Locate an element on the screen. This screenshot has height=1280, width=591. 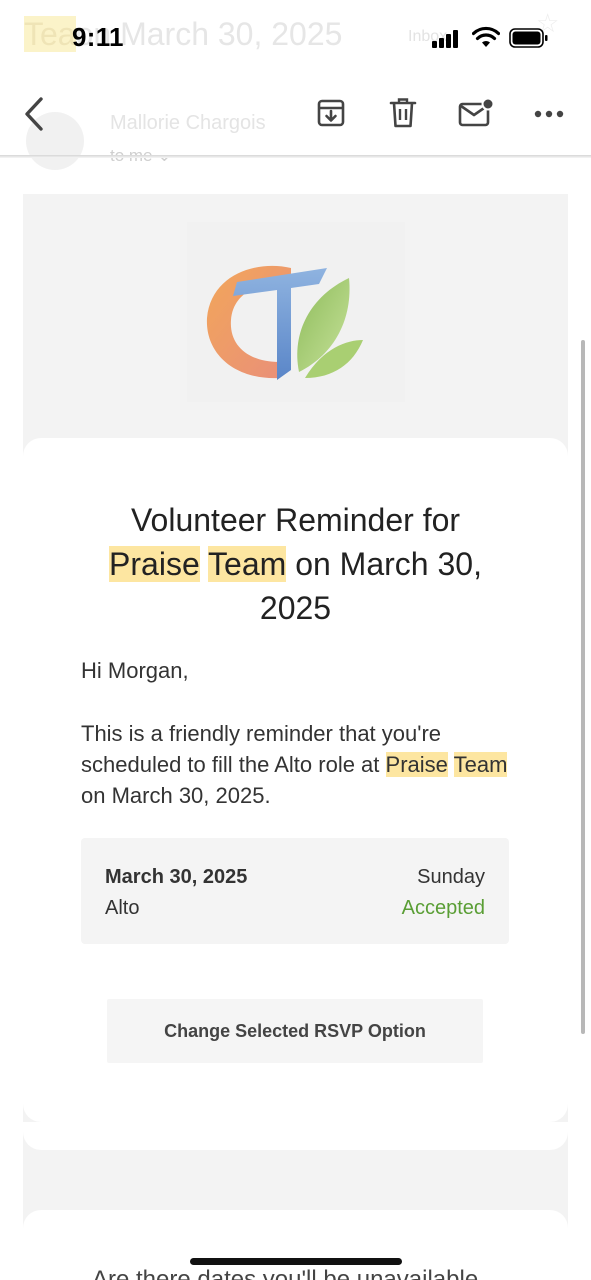
unavailable-dates-heading: Are there dates you'll be unavailable is located at coordinates (285, 1273).